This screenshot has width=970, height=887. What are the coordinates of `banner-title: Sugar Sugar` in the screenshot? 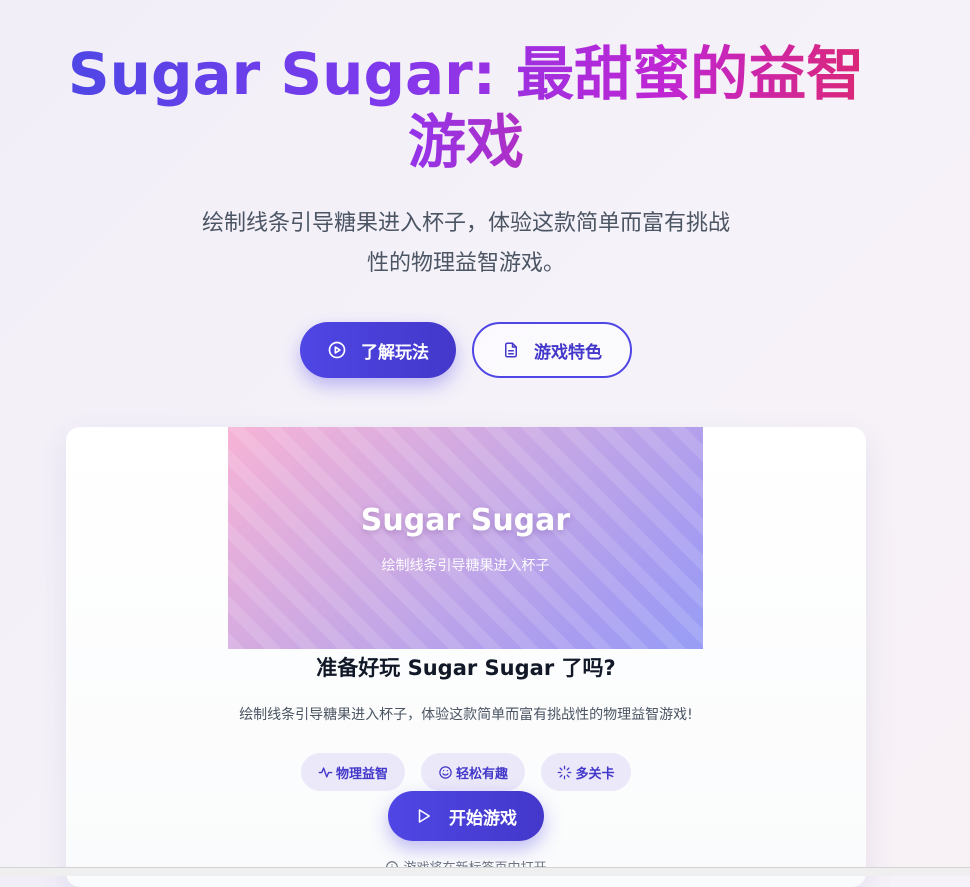 It's located at (465, 520).